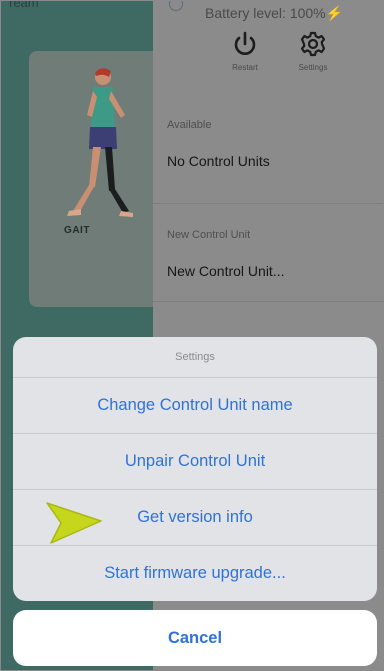  Describe the element at coordinates (334, 13) in the screenshot. I see `lightning-bolt-icon: ⚡` at that location.